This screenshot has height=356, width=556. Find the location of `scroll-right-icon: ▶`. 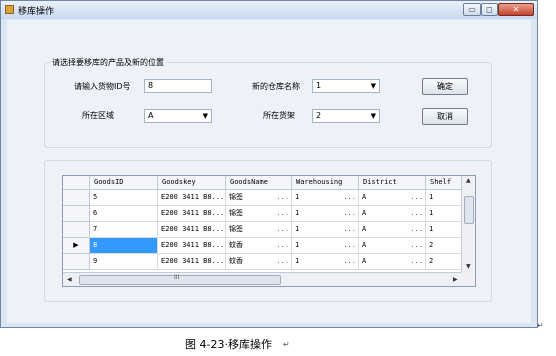

scroll-right-icon: ▶ is located at coordinates (455, 279).